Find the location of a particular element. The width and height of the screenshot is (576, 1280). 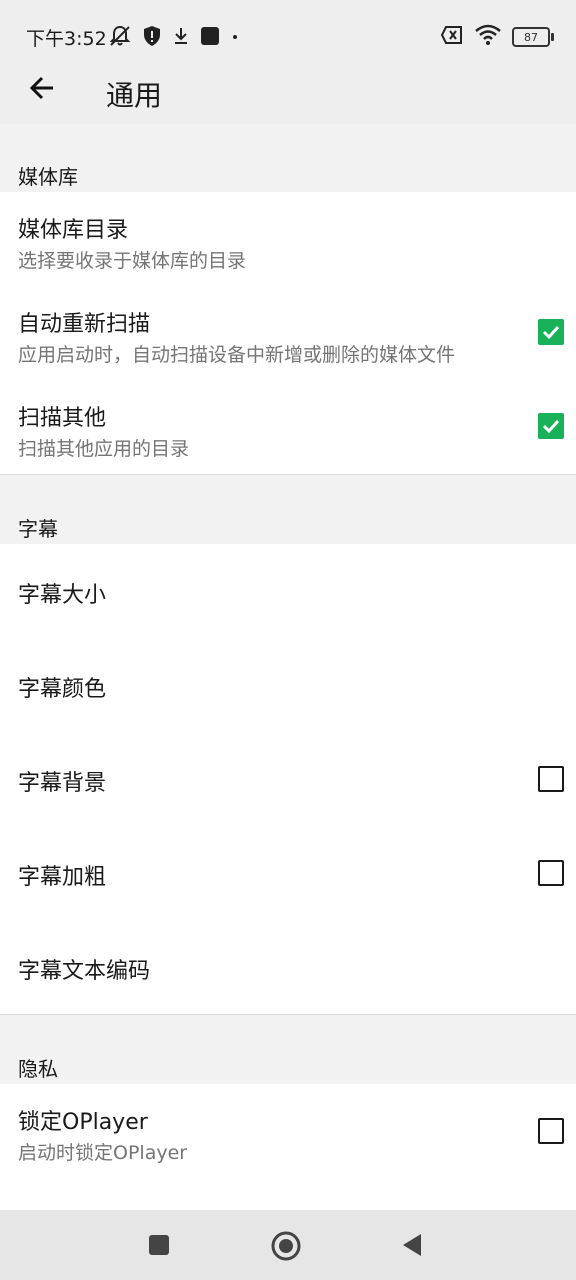

section-privacy: 锁定OPlayer 启动时锁定OPlayer is located at coordinates (288, 1148).